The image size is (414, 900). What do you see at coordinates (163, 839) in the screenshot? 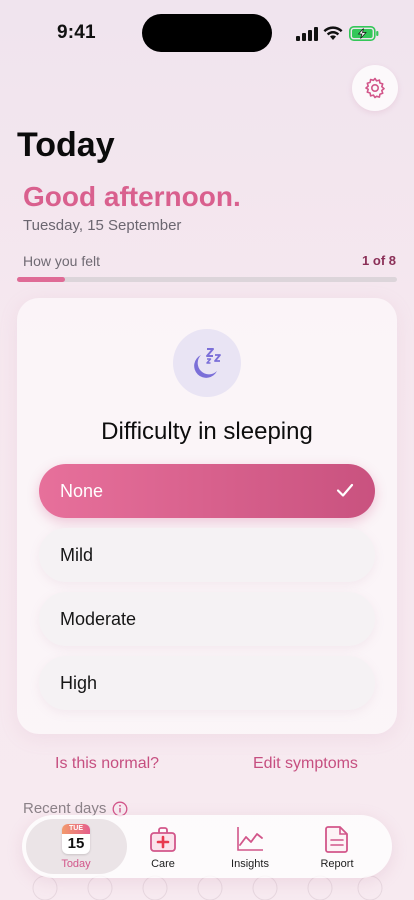
I see `first-aid-kit-icon` at bounding box center [163, 839].